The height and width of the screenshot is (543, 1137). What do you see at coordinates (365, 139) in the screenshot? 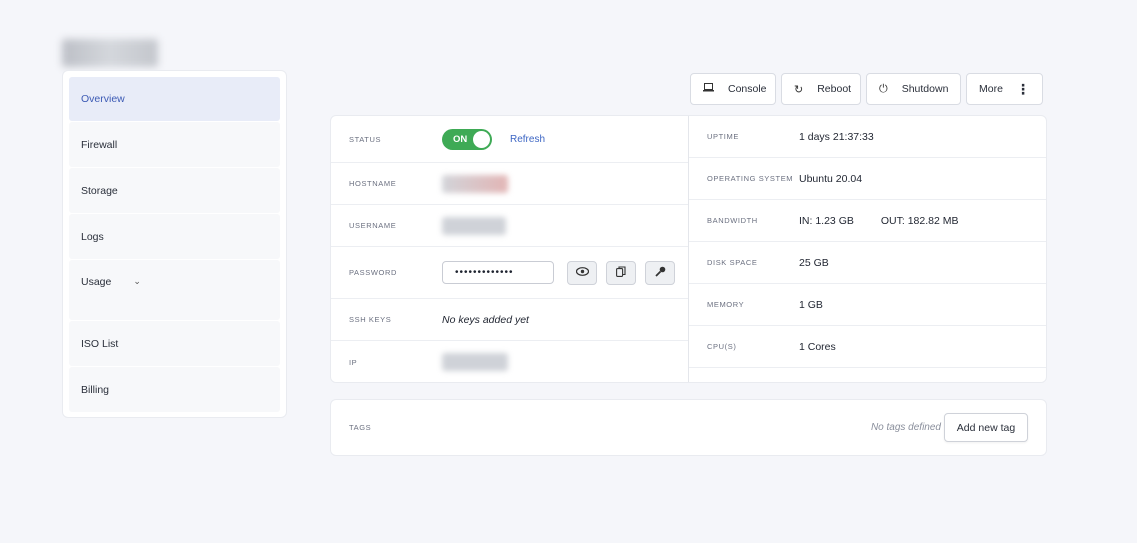
I see `status-label: STATUS` at bounding box center [365, 139].